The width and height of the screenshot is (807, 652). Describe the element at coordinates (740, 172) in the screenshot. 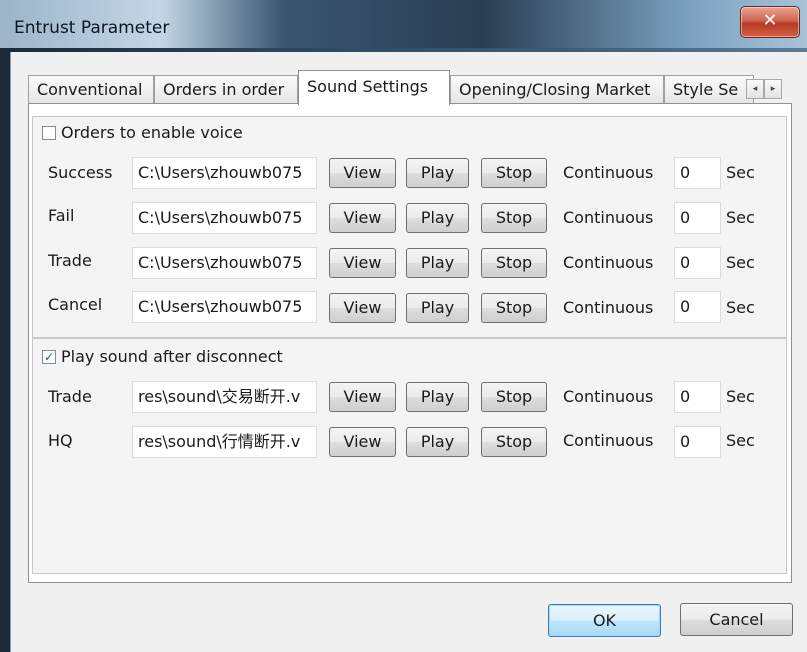

I see `success-sec-unit: Sec` at that location.